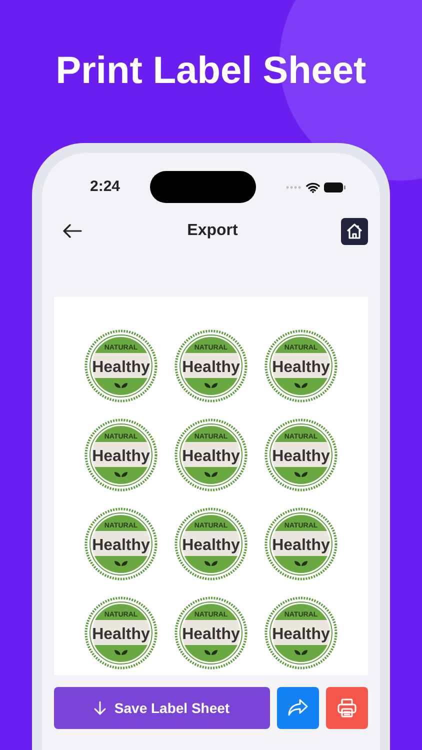 This screenshot has width=422, height=750. What do you see at coordinates (294, 187) in the screenshot?
I see `signal-icon` at bounding box center [294, 187].